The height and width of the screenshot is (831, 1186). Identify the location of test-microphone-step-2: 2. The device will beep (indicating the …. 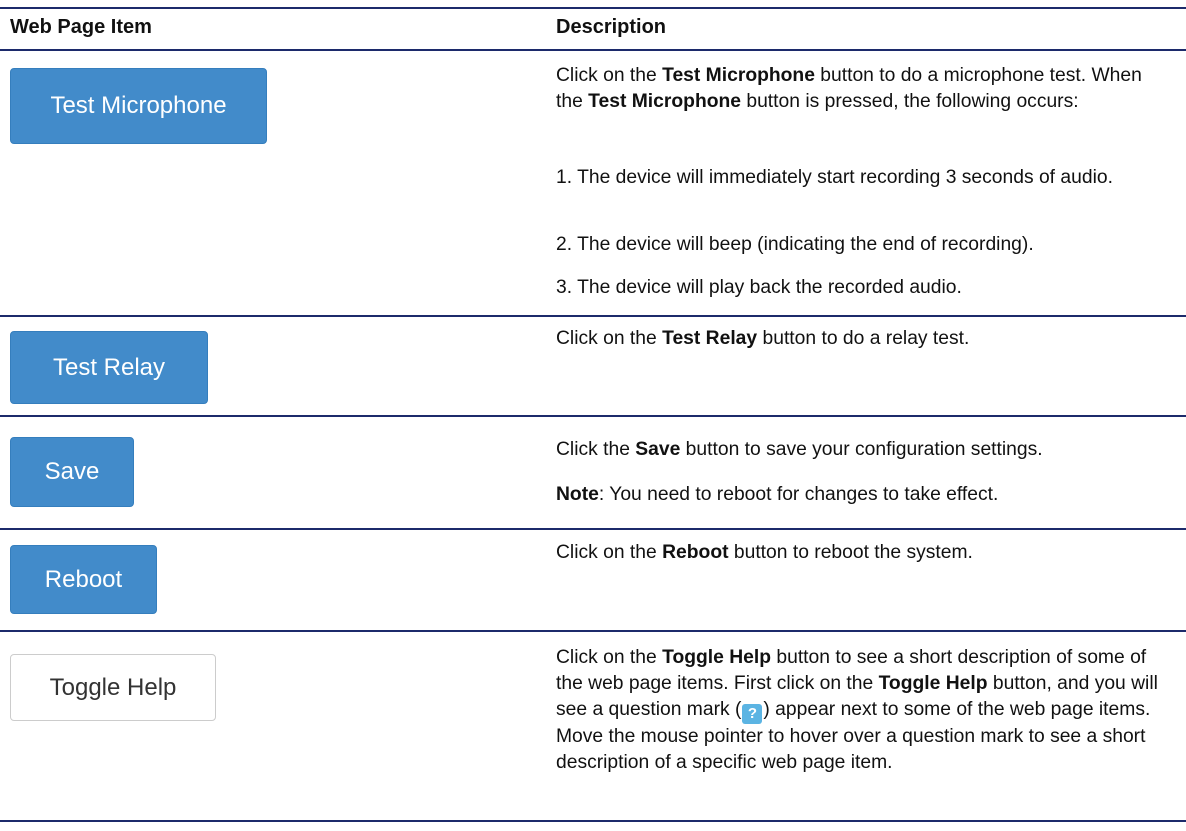
(795, 244).